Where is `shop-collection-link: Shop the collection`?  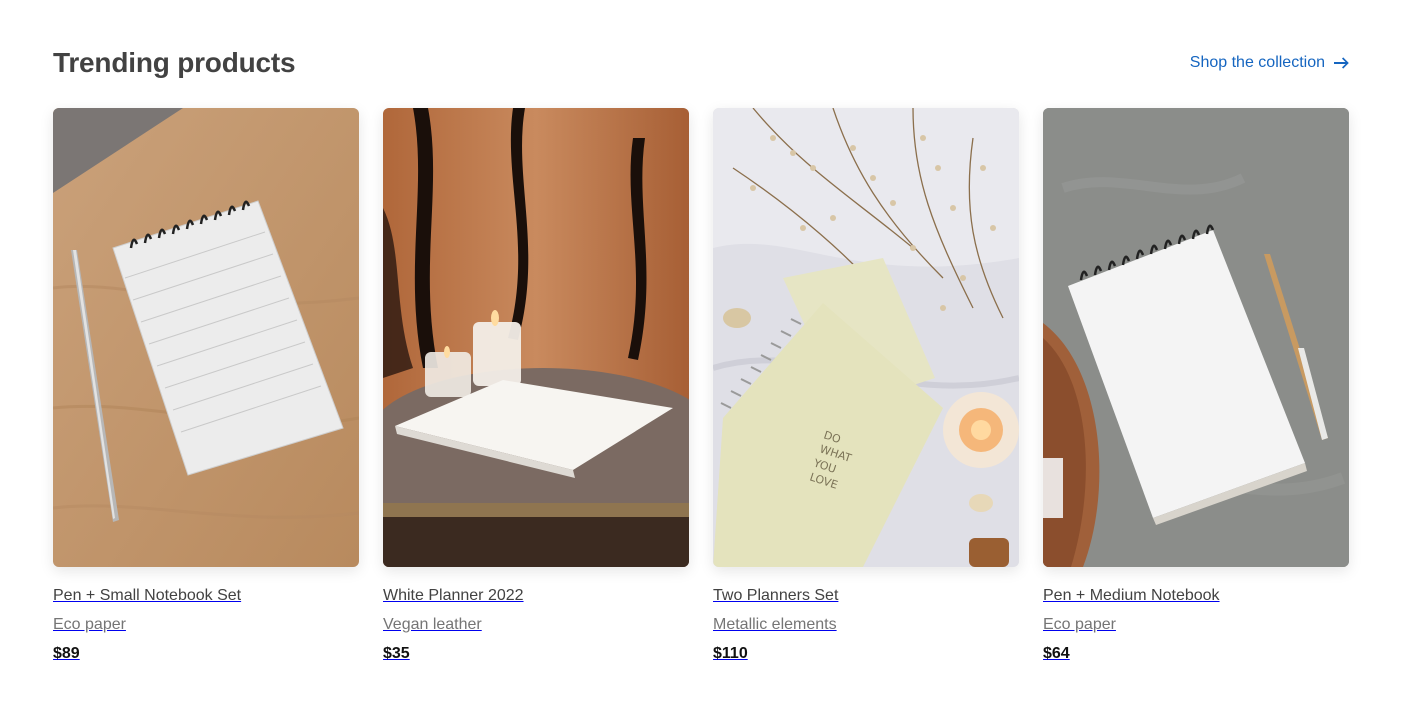 shop-collection-link: Shop the collection is located at coordinates (1269, 63).